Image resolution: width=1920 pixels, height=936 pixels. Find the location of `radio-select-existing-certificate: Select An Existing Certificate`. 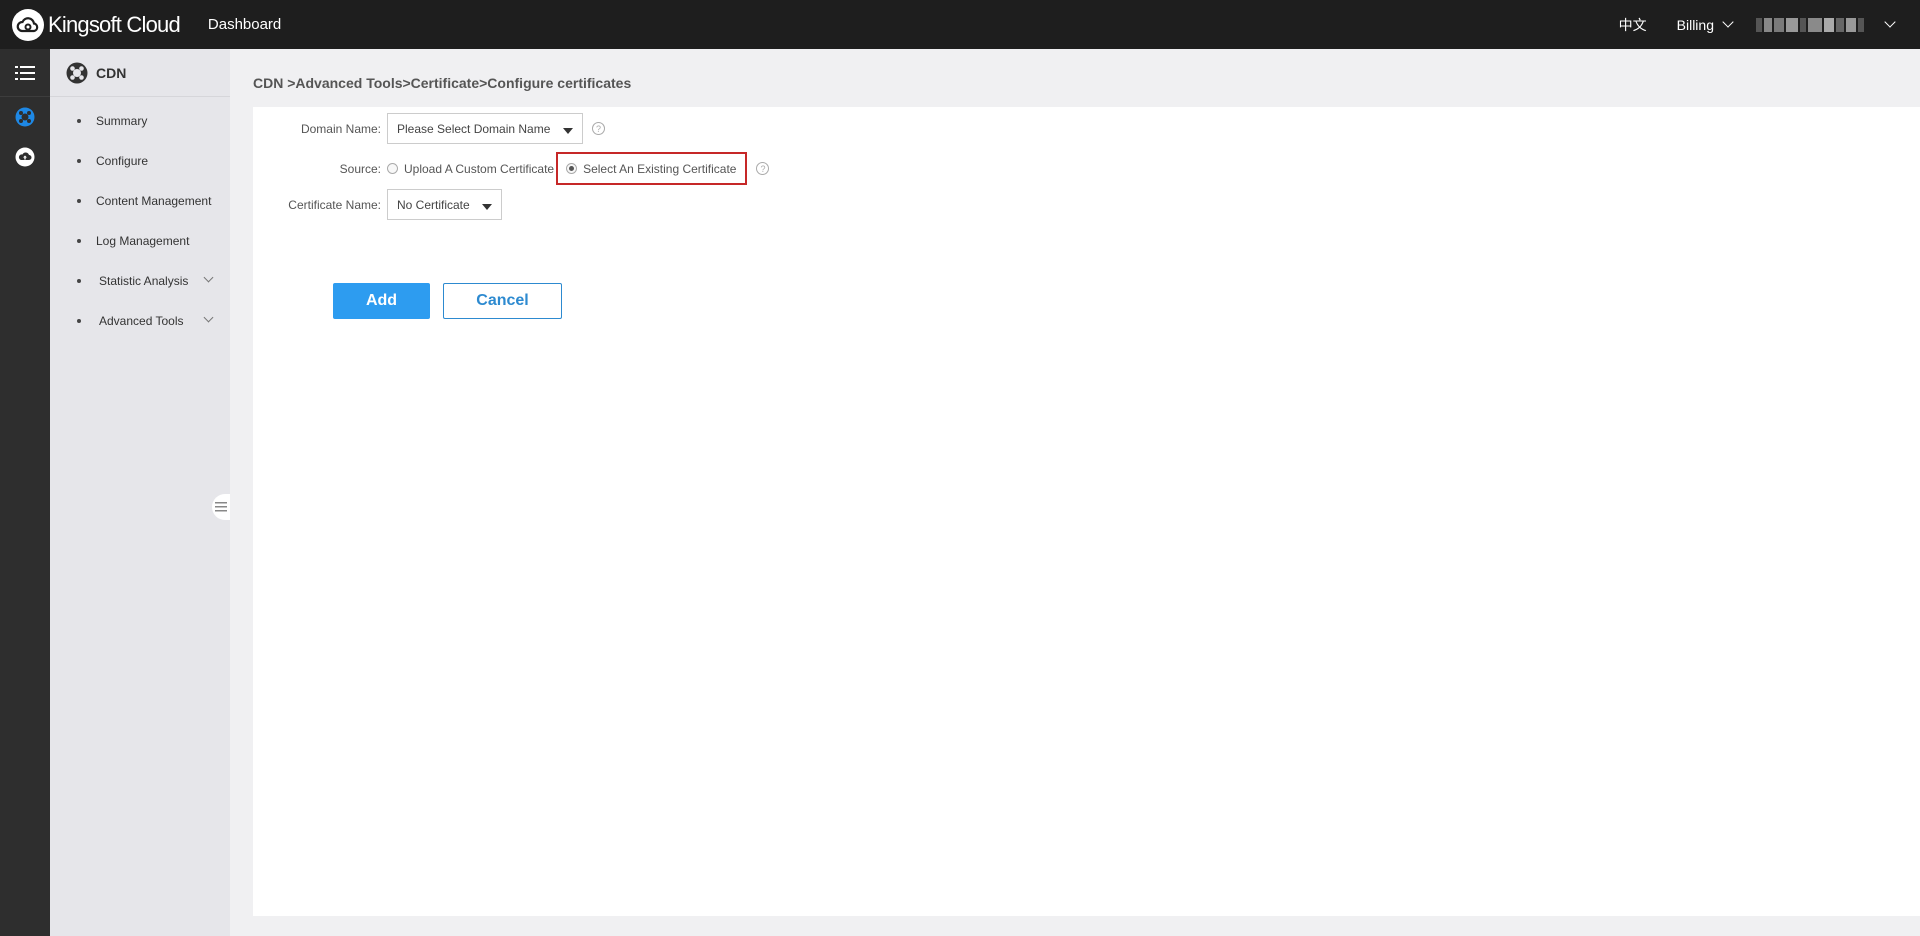

radio-select-existing-certificate: Select An Existing Certificate is located at coordinates (651, 169).